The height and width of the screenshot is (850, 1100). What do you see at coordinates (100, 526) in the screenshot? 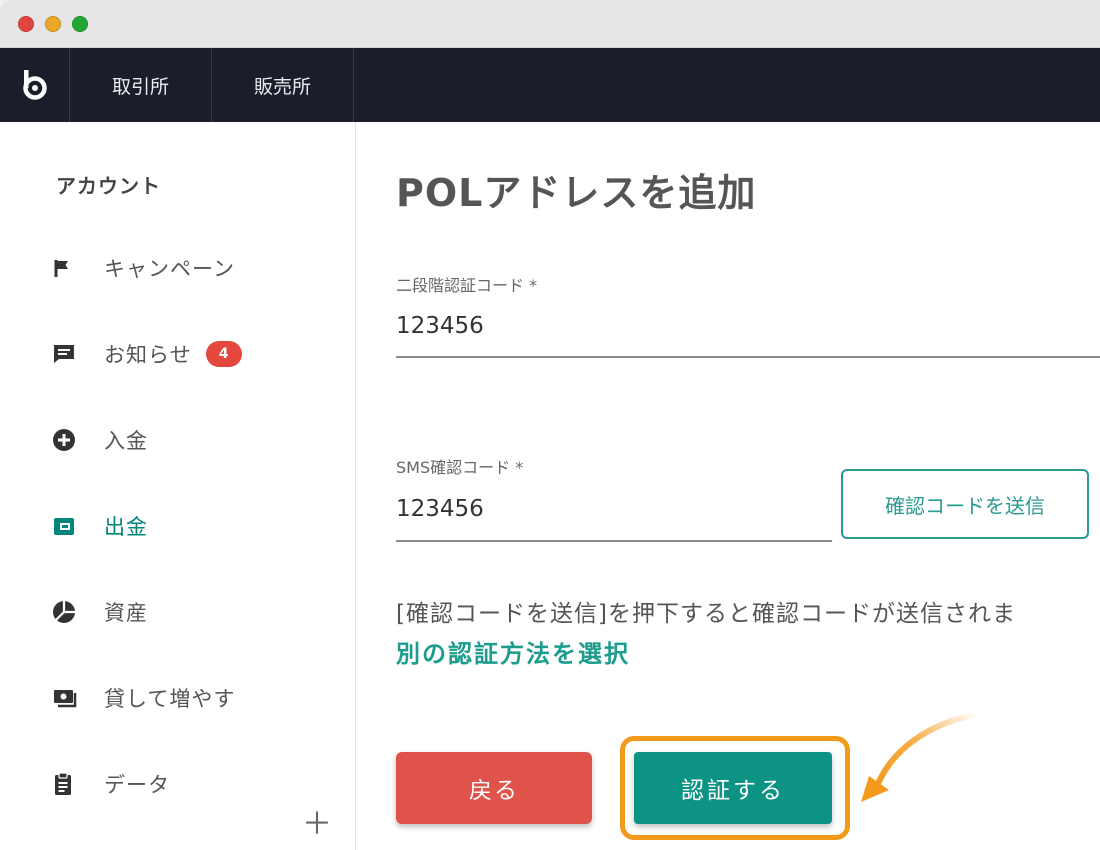
I see `sidebar-item-withdraw: 出金` at bounding box center [100, 526].